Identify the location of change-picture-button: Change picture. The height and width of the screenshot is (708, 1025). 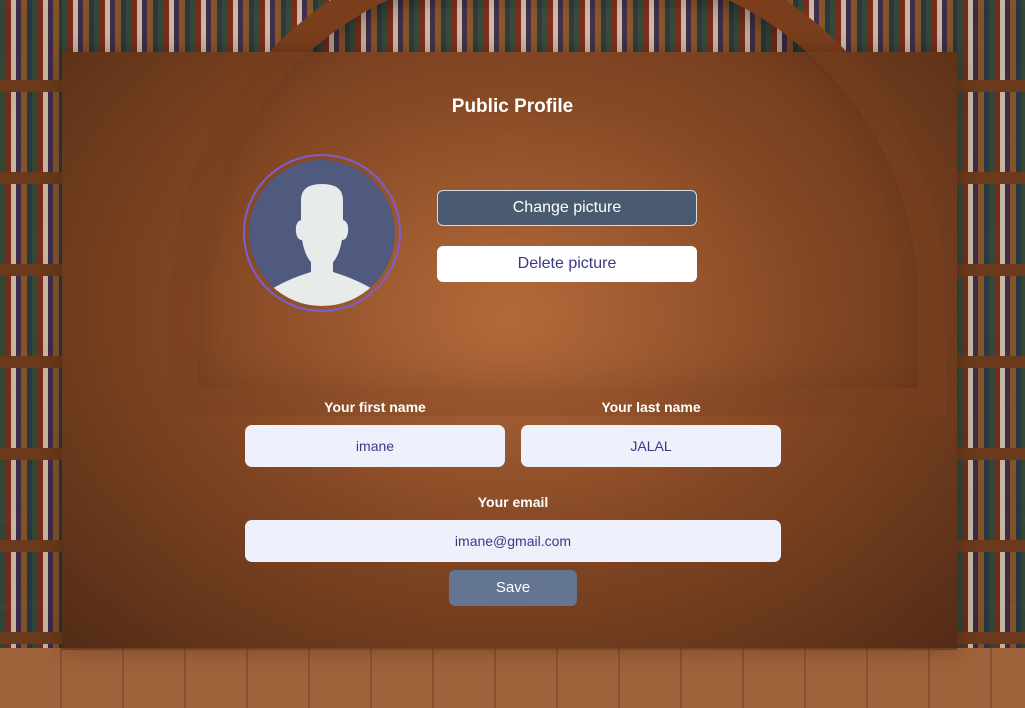
(567, 208).